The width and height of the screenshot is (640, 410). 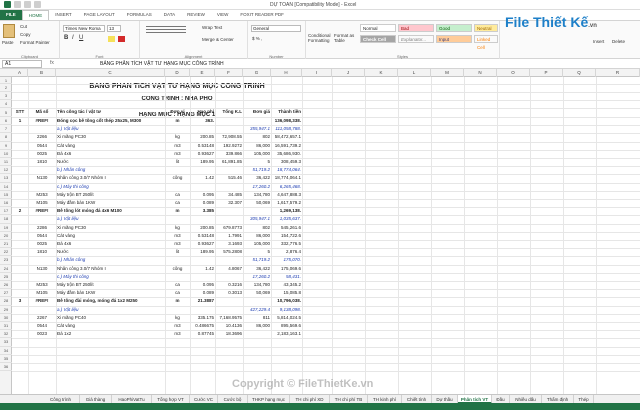 What do you see at coordinates (99, 15) in the screenshot?
I see `tab-page-layout: PAGE LAYOUT` at bounding box center [99, 15].